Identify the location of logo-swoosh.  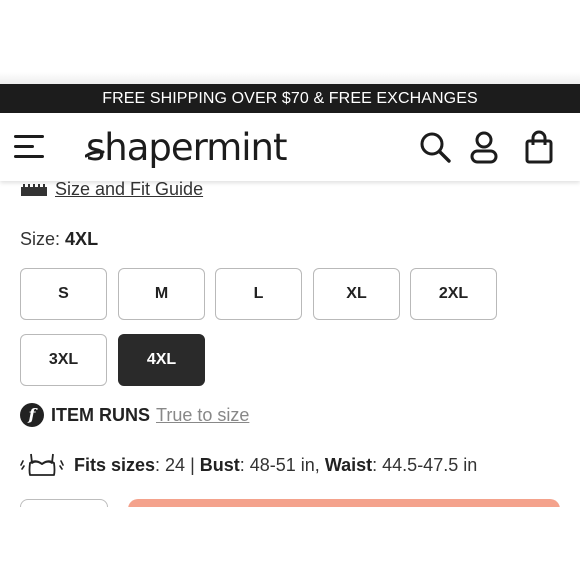
(95, 154).